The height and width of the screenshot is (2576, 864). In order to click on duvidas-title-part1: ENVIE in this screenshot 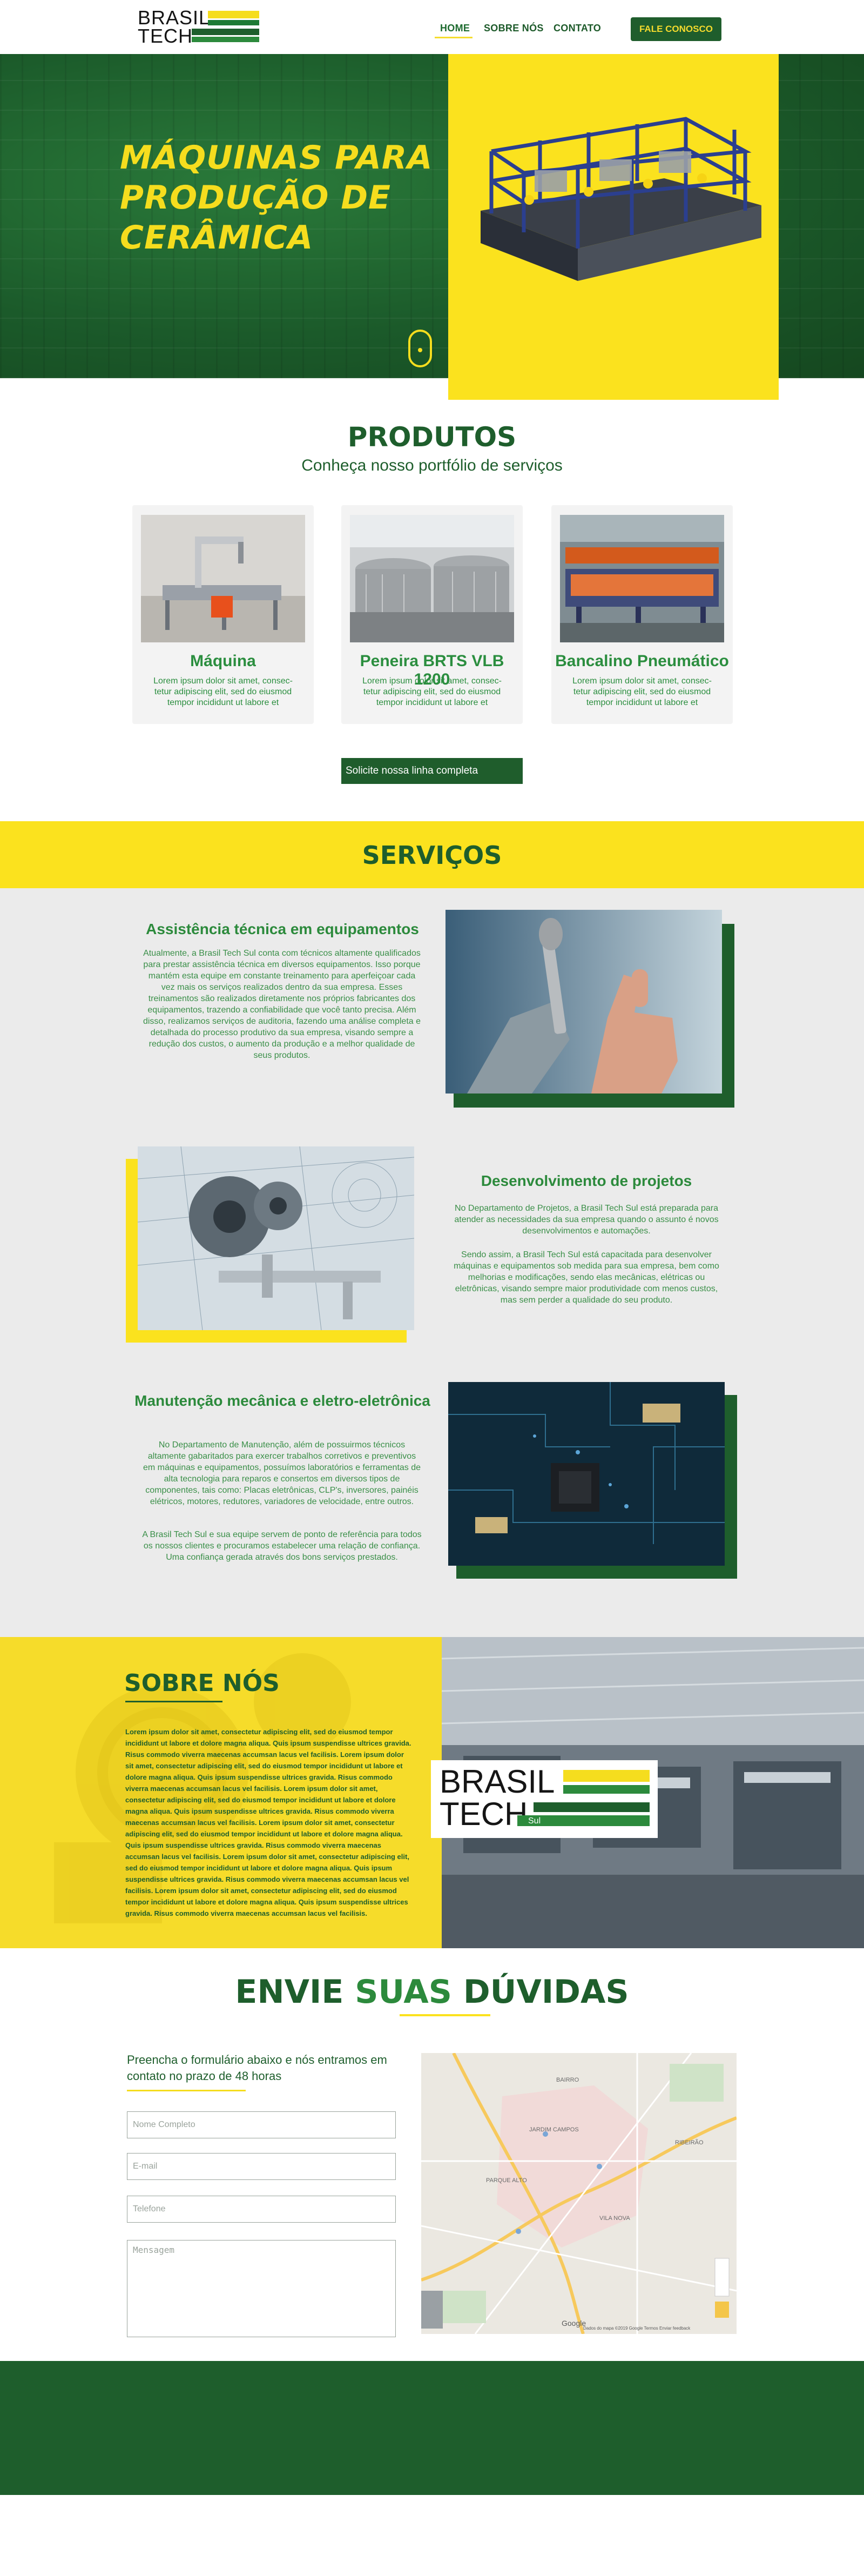, I will do `click(289, 1992)`.